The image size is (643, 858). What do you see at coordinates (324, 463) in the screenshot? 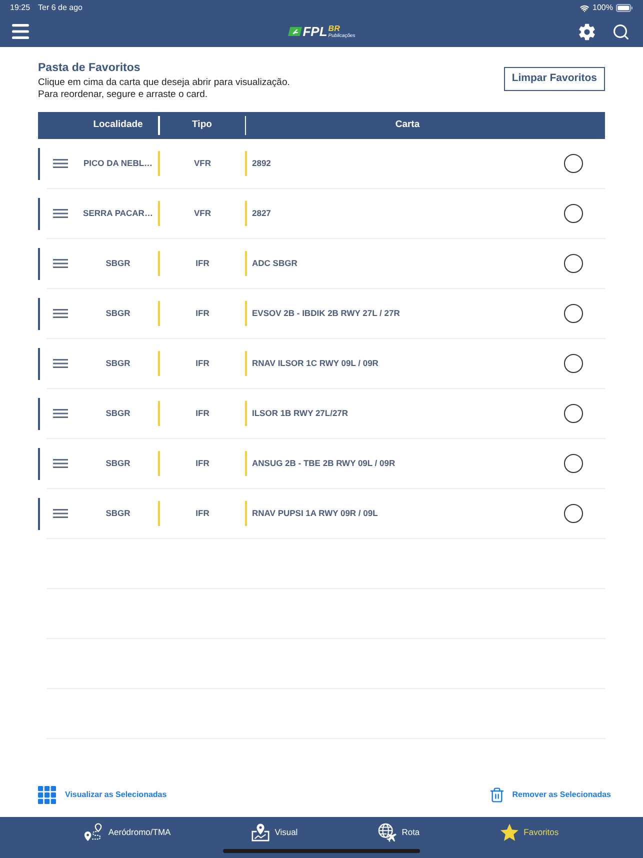
I see `table-cell: ANSUG 2B - TBE 2B RWY 09L / 09R` at bounding box center [324, 463].